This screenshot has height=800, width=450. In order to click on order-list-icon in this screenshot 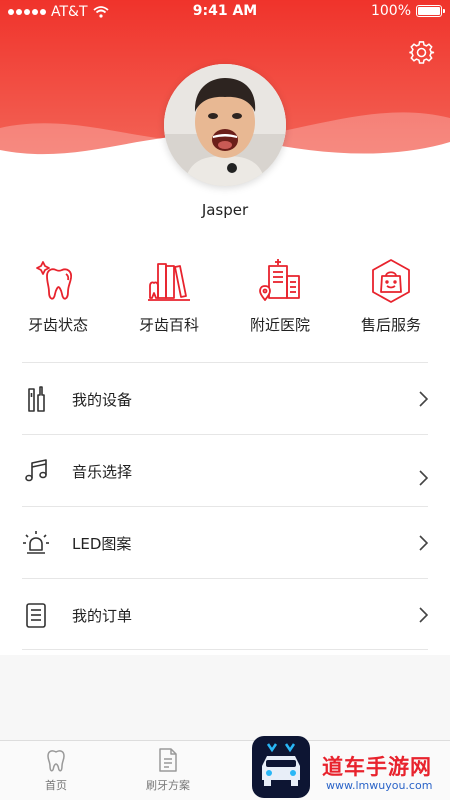, I will do `click(36, 615)`.